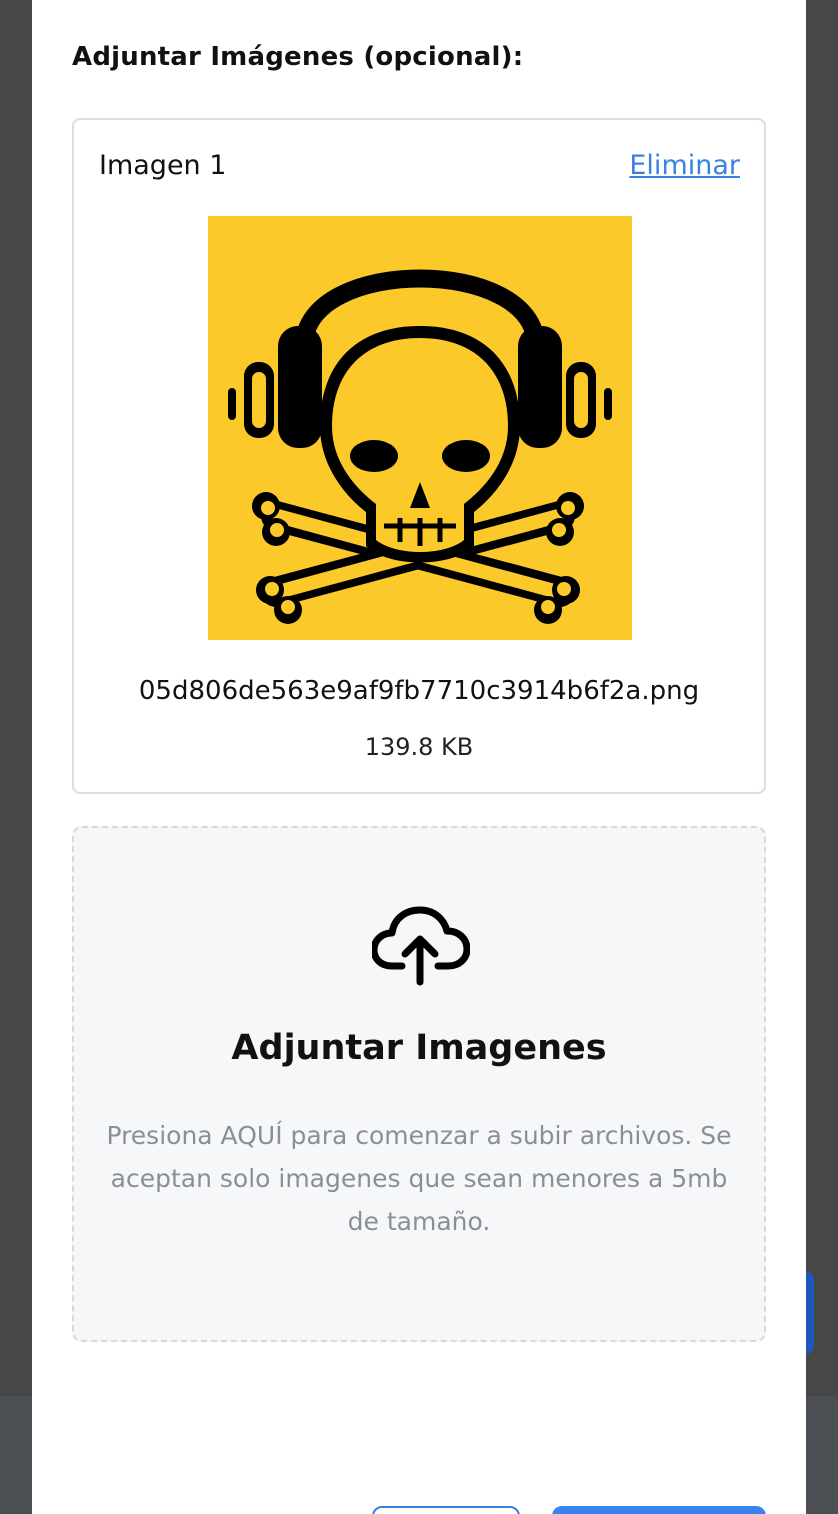 The image size is (838, 1514). I want to click on dropzone-title: Adjuntar Imagenes, so click(419, 1048).